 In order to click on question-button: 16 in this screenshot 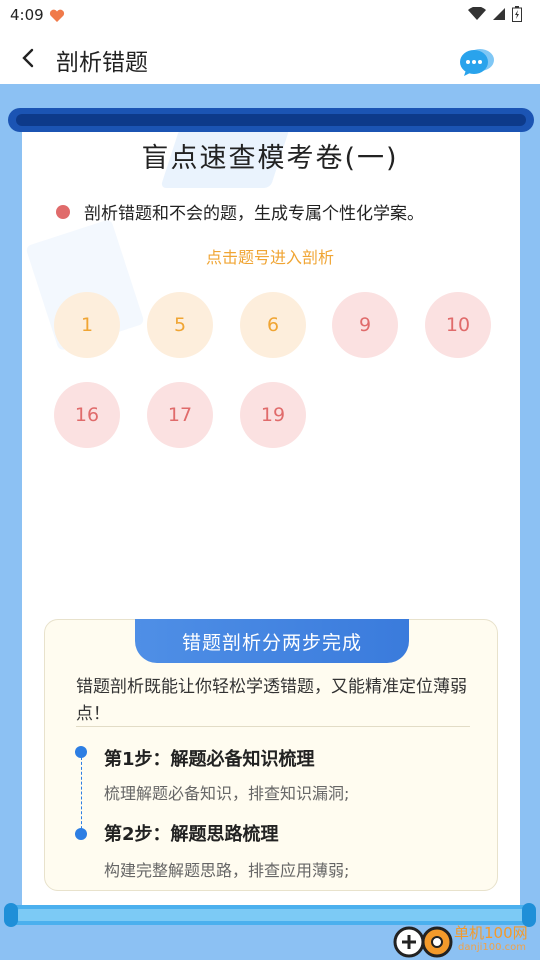, I will do `click(87, 415)`.